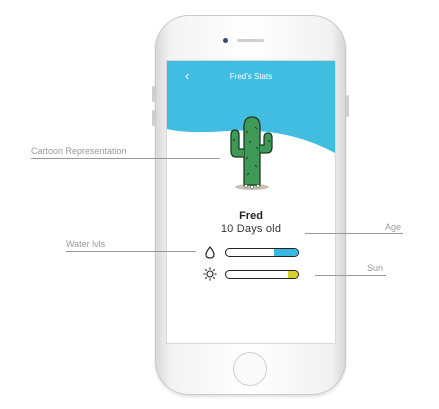 The width and height of the screenshot is (439, 409). What do you see at coordinates (153, 118) in the screenshot?
I see `volume-down-button` at bounding box center [153, 118].